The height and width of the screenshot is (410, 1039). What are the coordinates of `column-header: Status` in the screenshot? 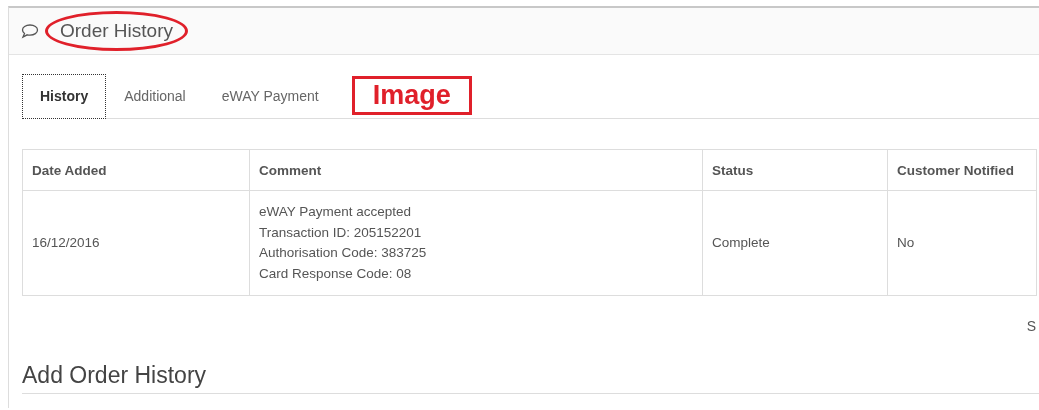 It's located at (795, 170).